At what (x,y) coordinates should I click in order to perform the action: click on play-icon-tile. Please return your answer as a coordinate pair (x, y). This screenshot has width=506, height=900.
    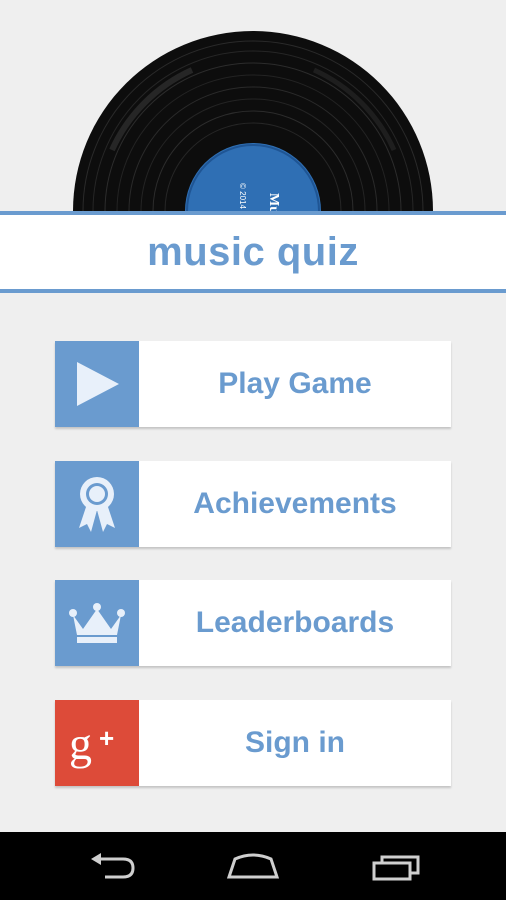
    Looking at the image, I should click on (97, 384).